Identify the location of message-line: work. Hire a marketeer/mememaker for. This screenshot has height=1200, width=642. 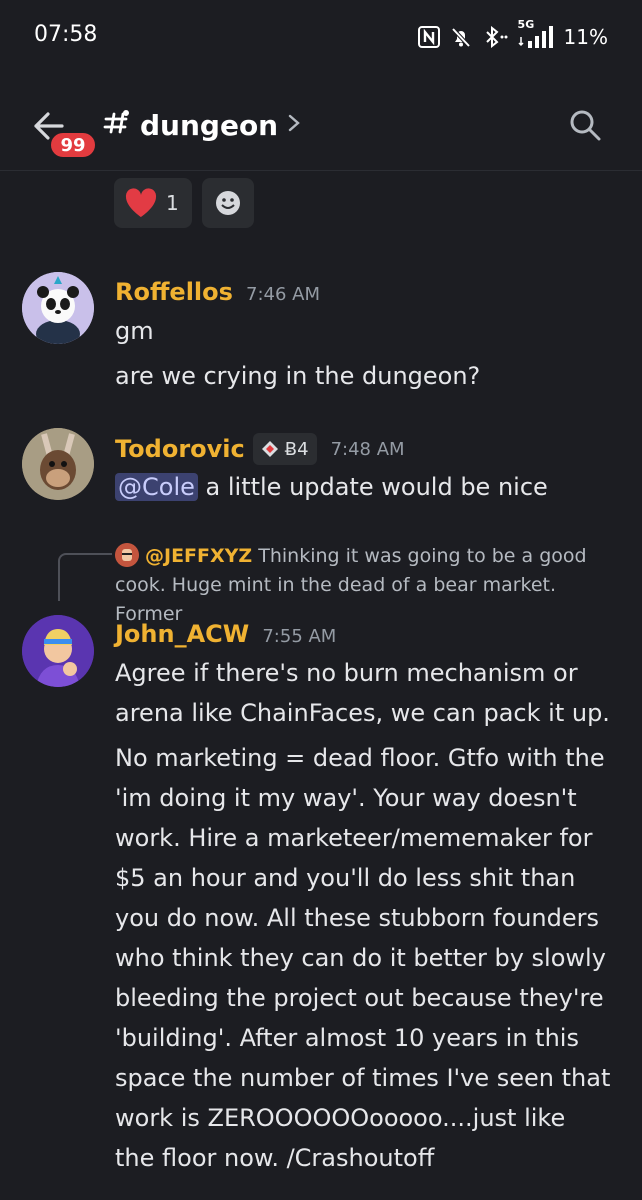
(354, 838).